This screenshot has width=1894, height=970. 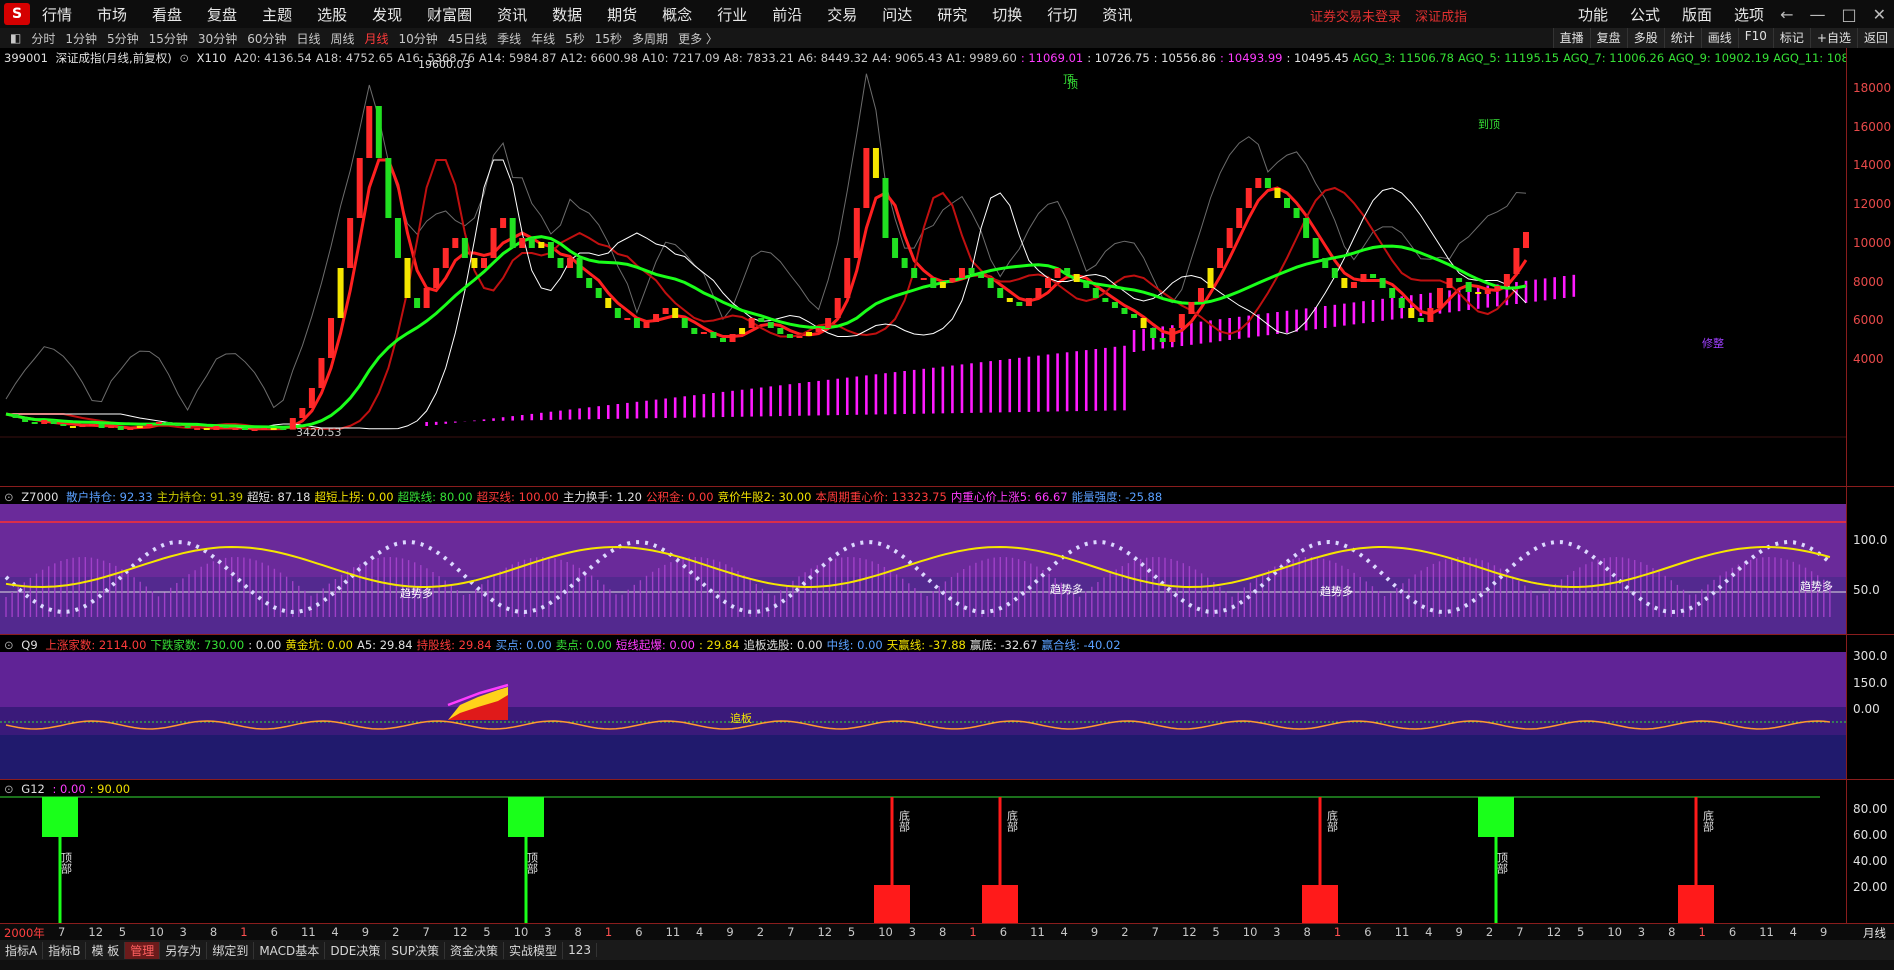 What do you see at coordinates (1793, 932) in the screenshot?
I see `date-tick-57: 4` at bounding box center [1793, 932].